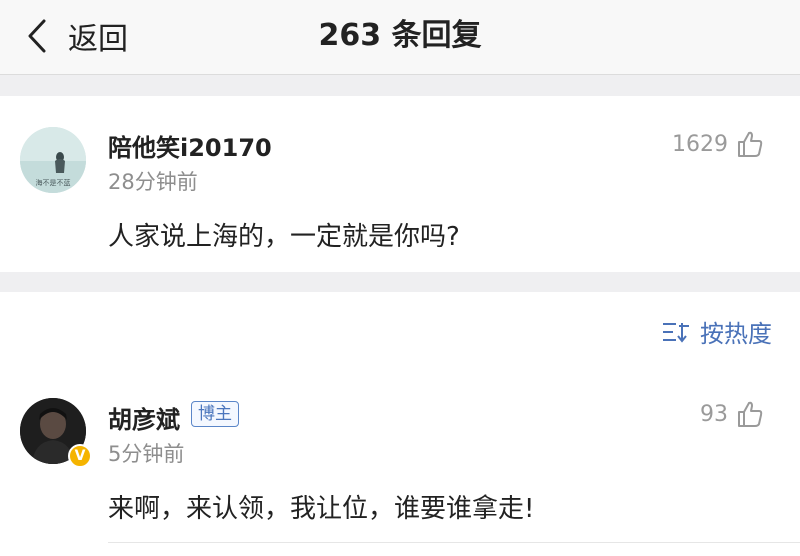  What do you see at coordinates (80, 456) in the screenshot?
I see `verified-badge: V` at bounding box center [80, 456].